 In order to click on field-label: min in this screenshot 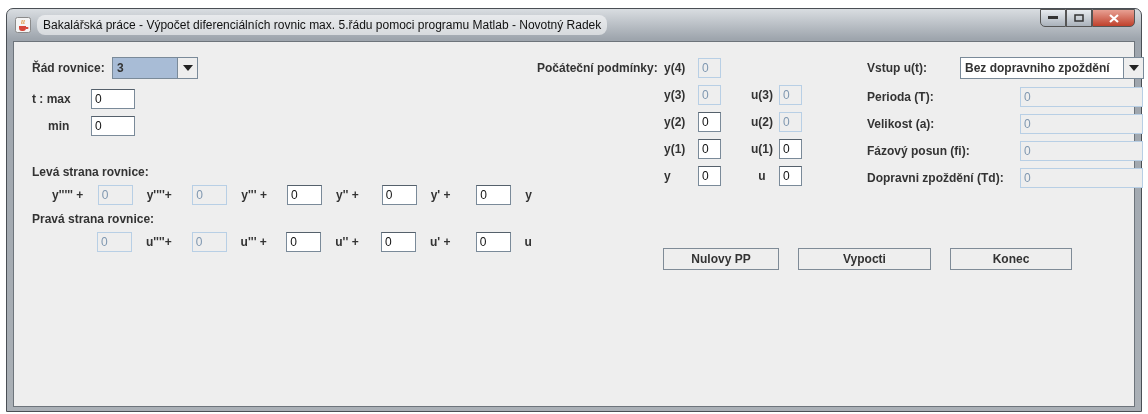, I will do `click(59, 126)`.